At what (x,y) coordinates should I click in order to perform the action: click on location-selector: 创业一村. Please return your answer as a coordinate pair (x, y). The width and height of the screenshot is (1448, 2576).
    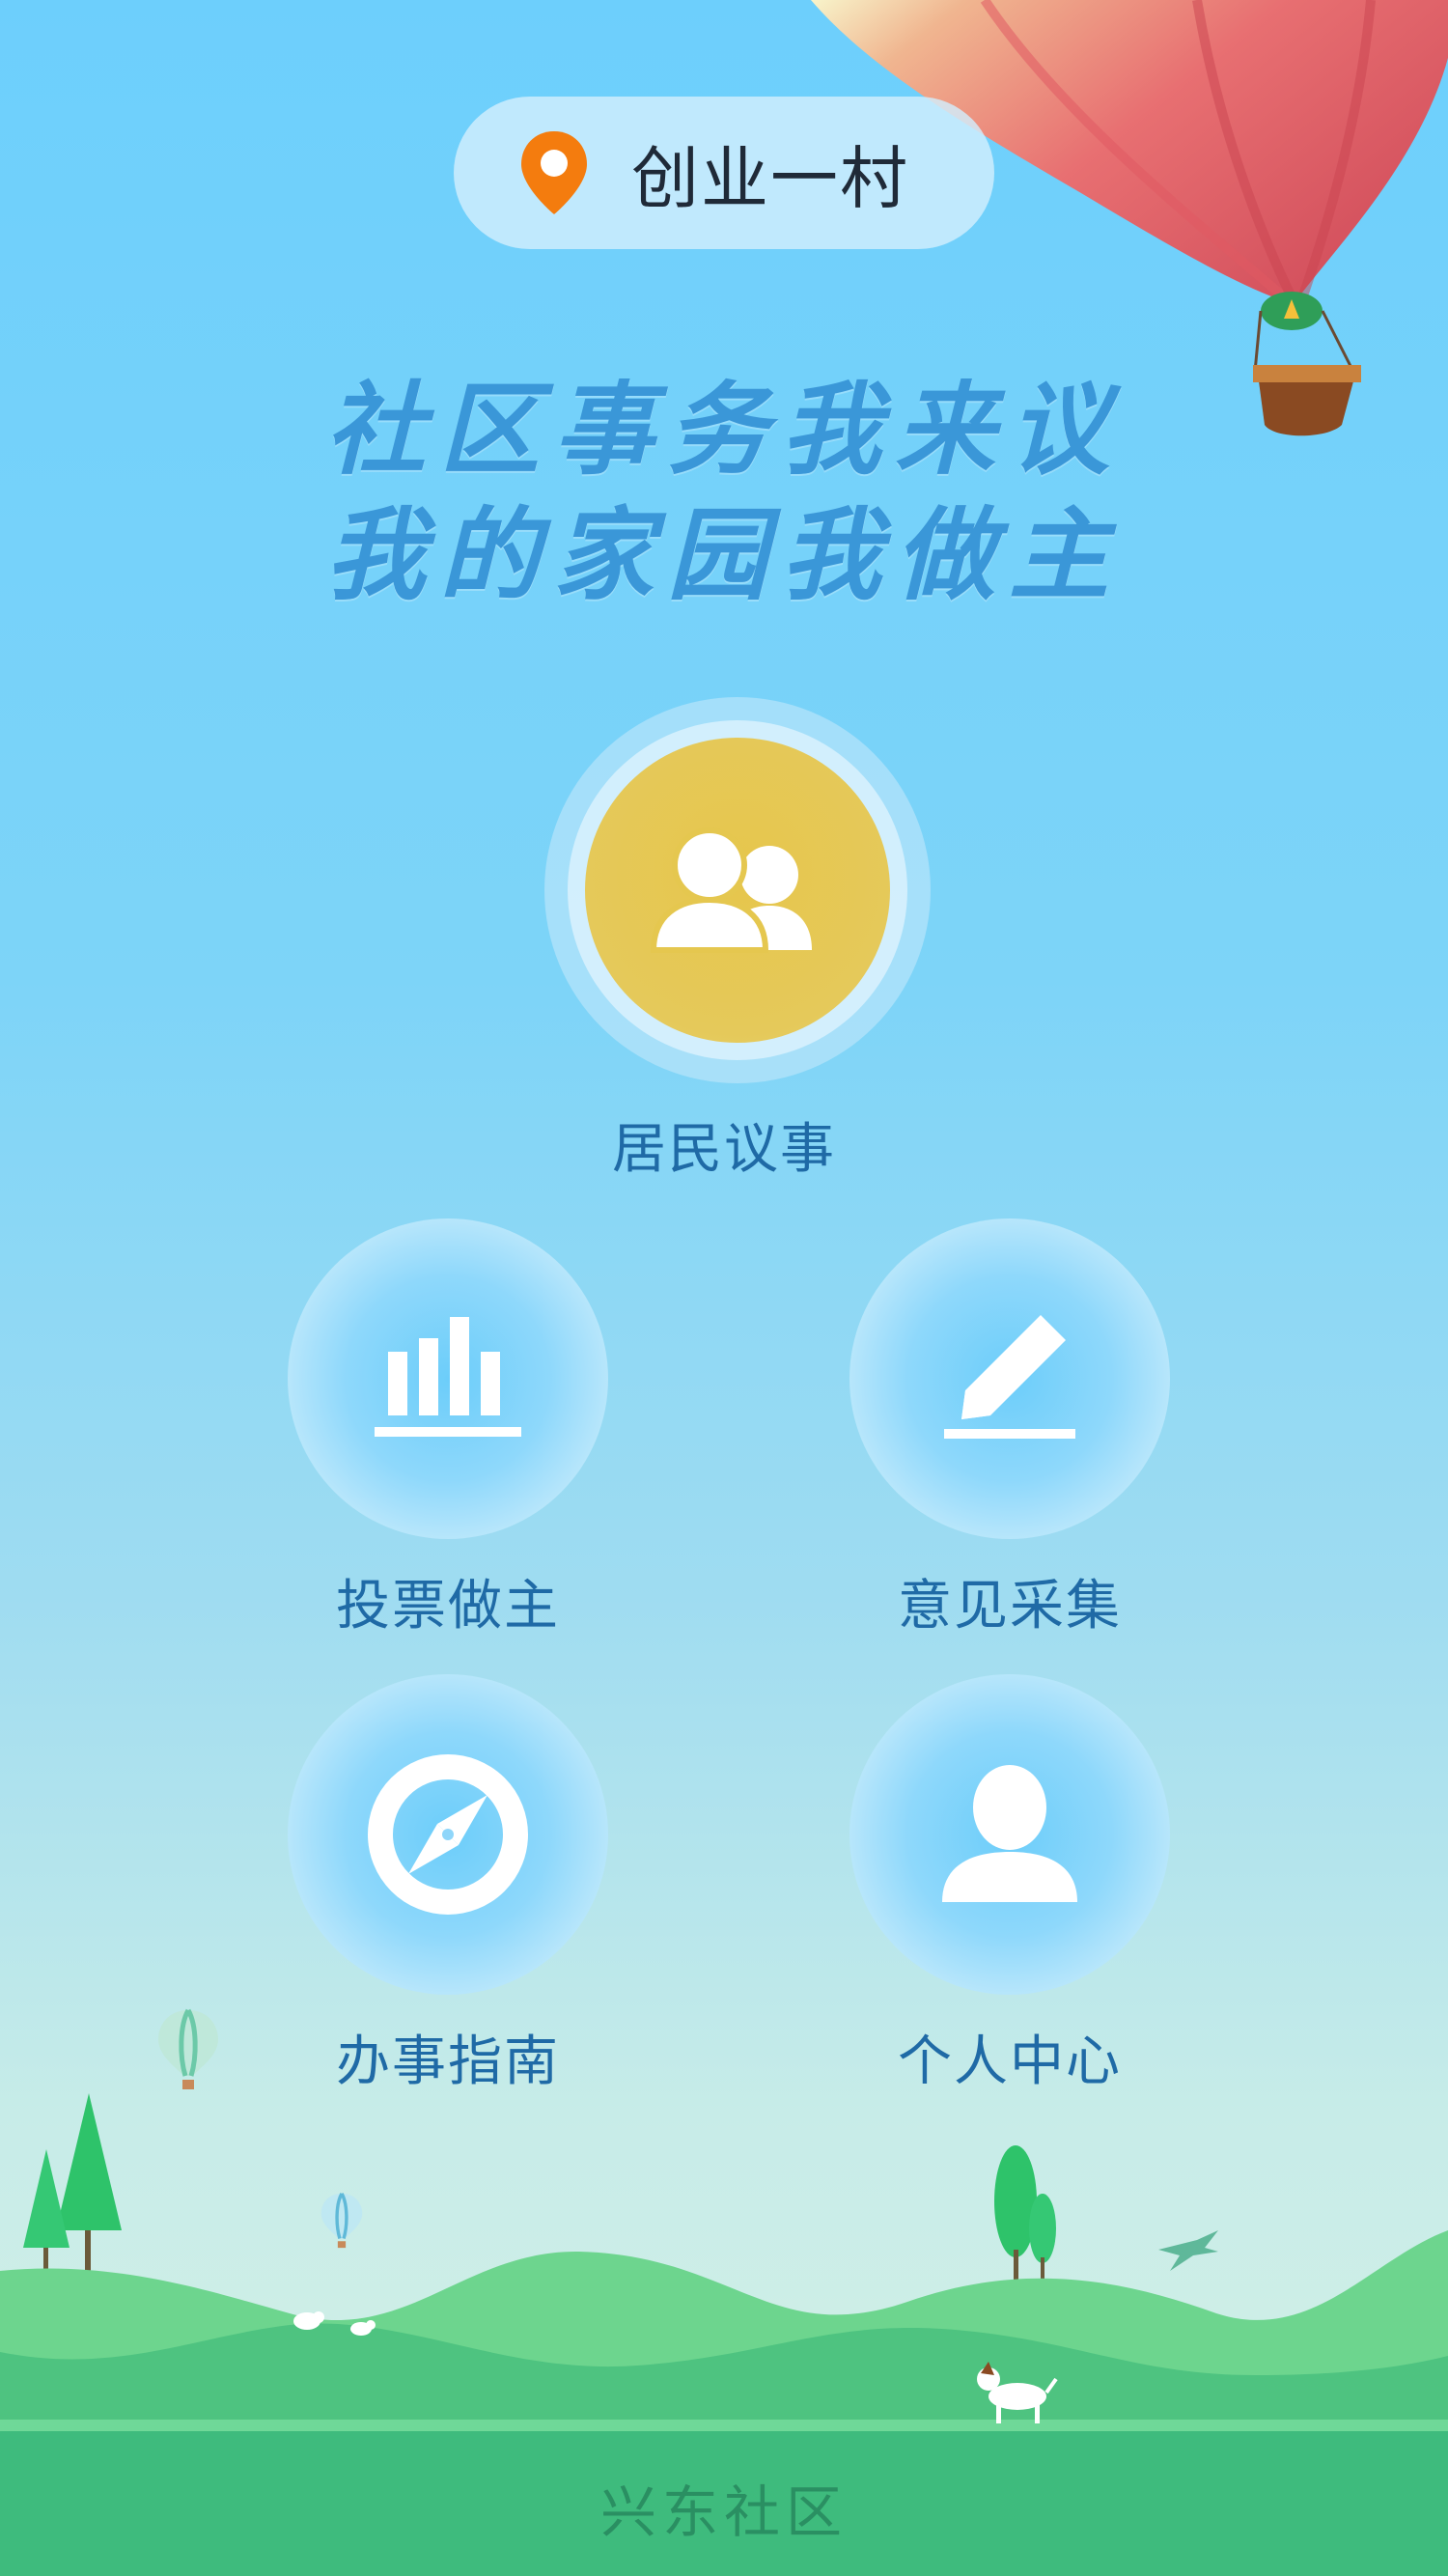
    Looking at the image, I should click on (724, 173).